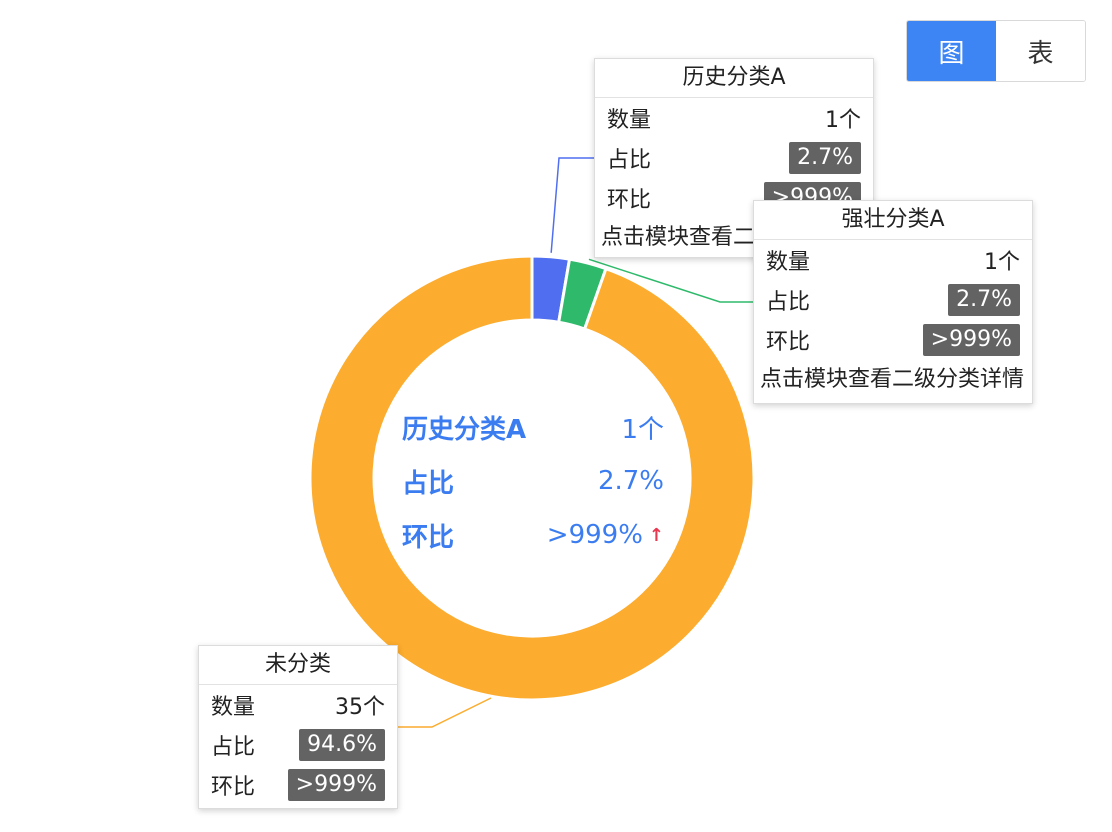  What do you see at coordinates (892, 379) in the screenshot?
I see `drilldown-hint: 点击模块查看二级分类详情` at bounding box center [892, 379].